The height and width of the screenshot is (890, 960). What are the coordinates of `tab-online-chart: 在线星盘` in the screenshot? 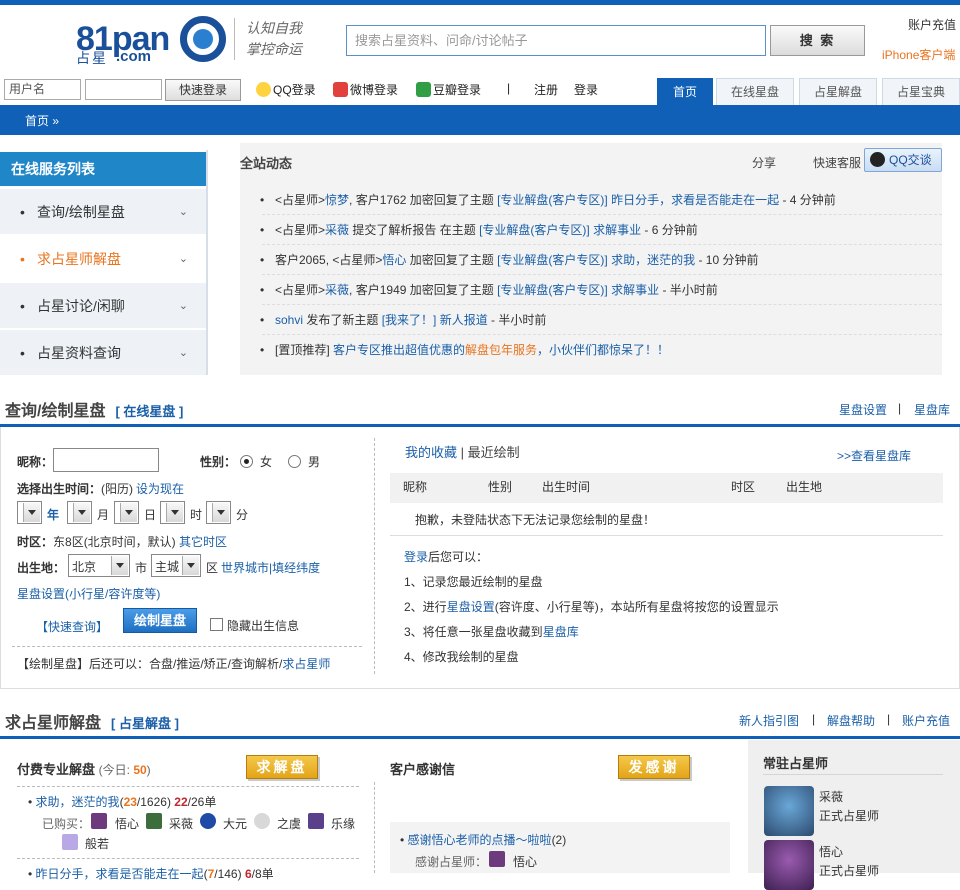 It's located at (755, 91).